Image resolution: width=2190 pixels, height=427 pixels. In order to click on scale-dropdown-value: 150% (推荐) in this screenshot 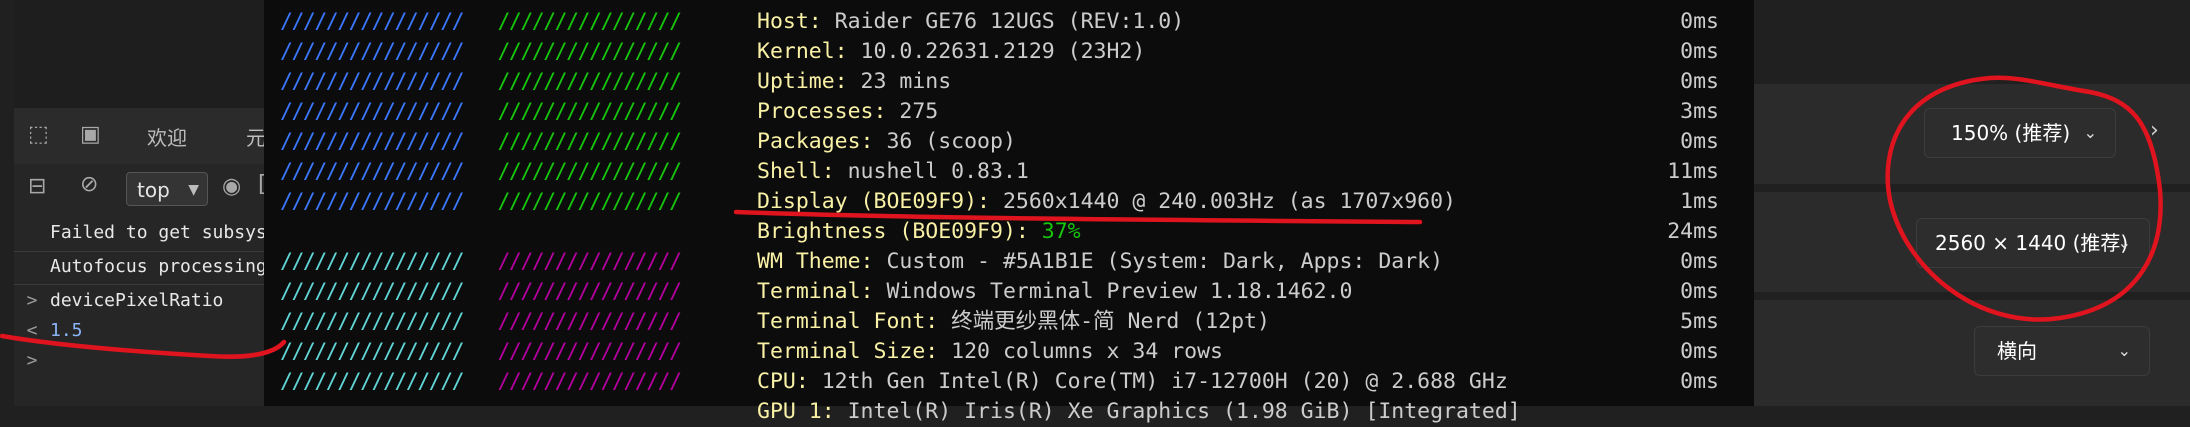, I will do `click(2011, 133)`.